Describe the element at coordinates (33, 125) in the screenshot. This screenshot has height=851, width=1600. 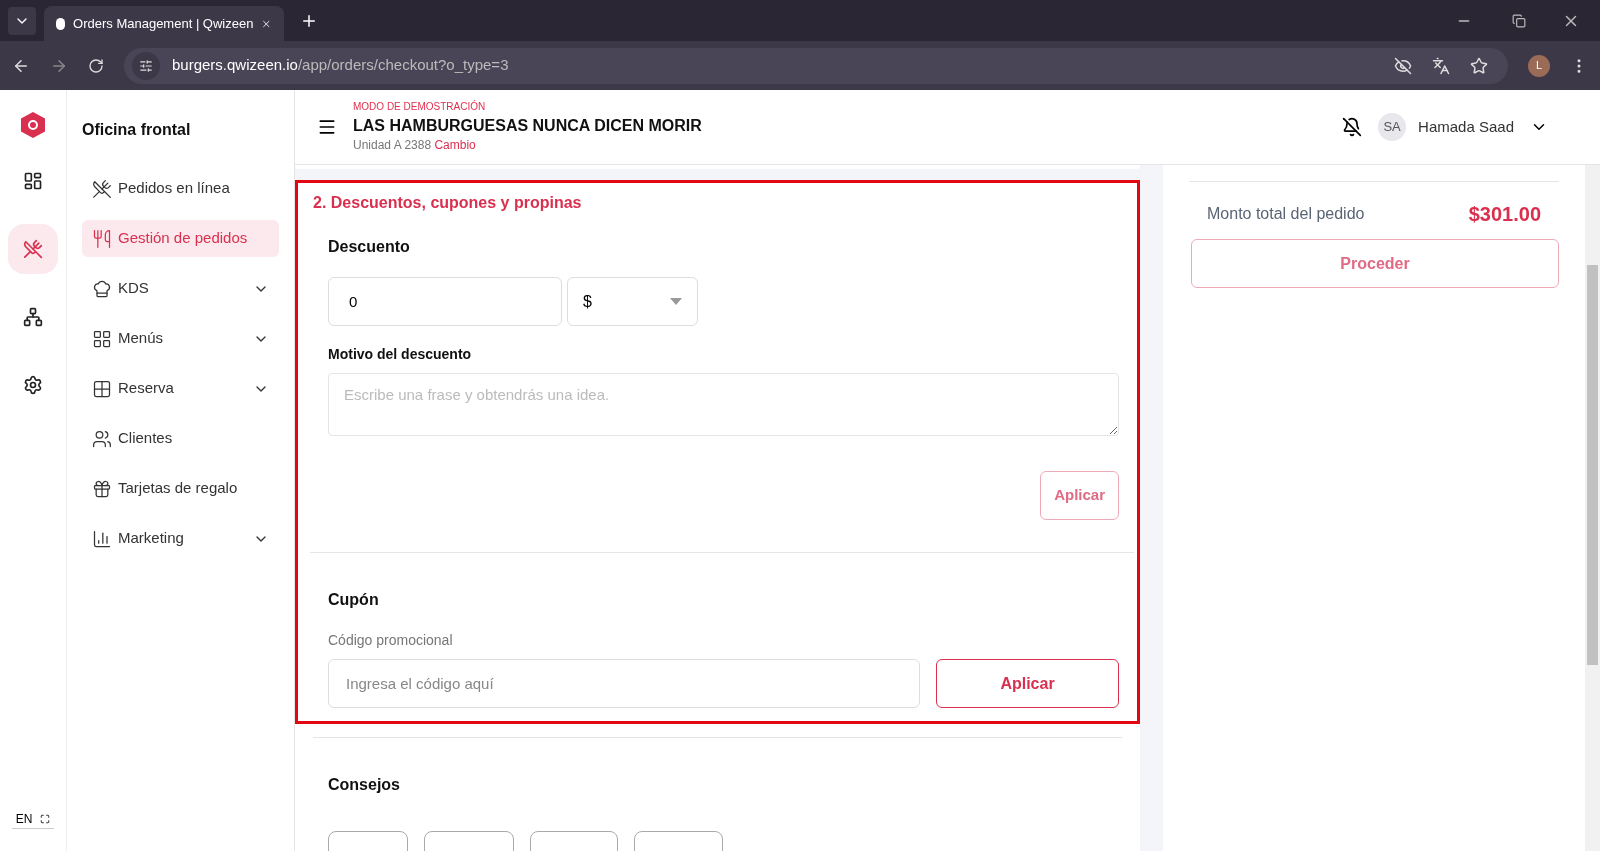
I see `app-logo-icon` at that location.